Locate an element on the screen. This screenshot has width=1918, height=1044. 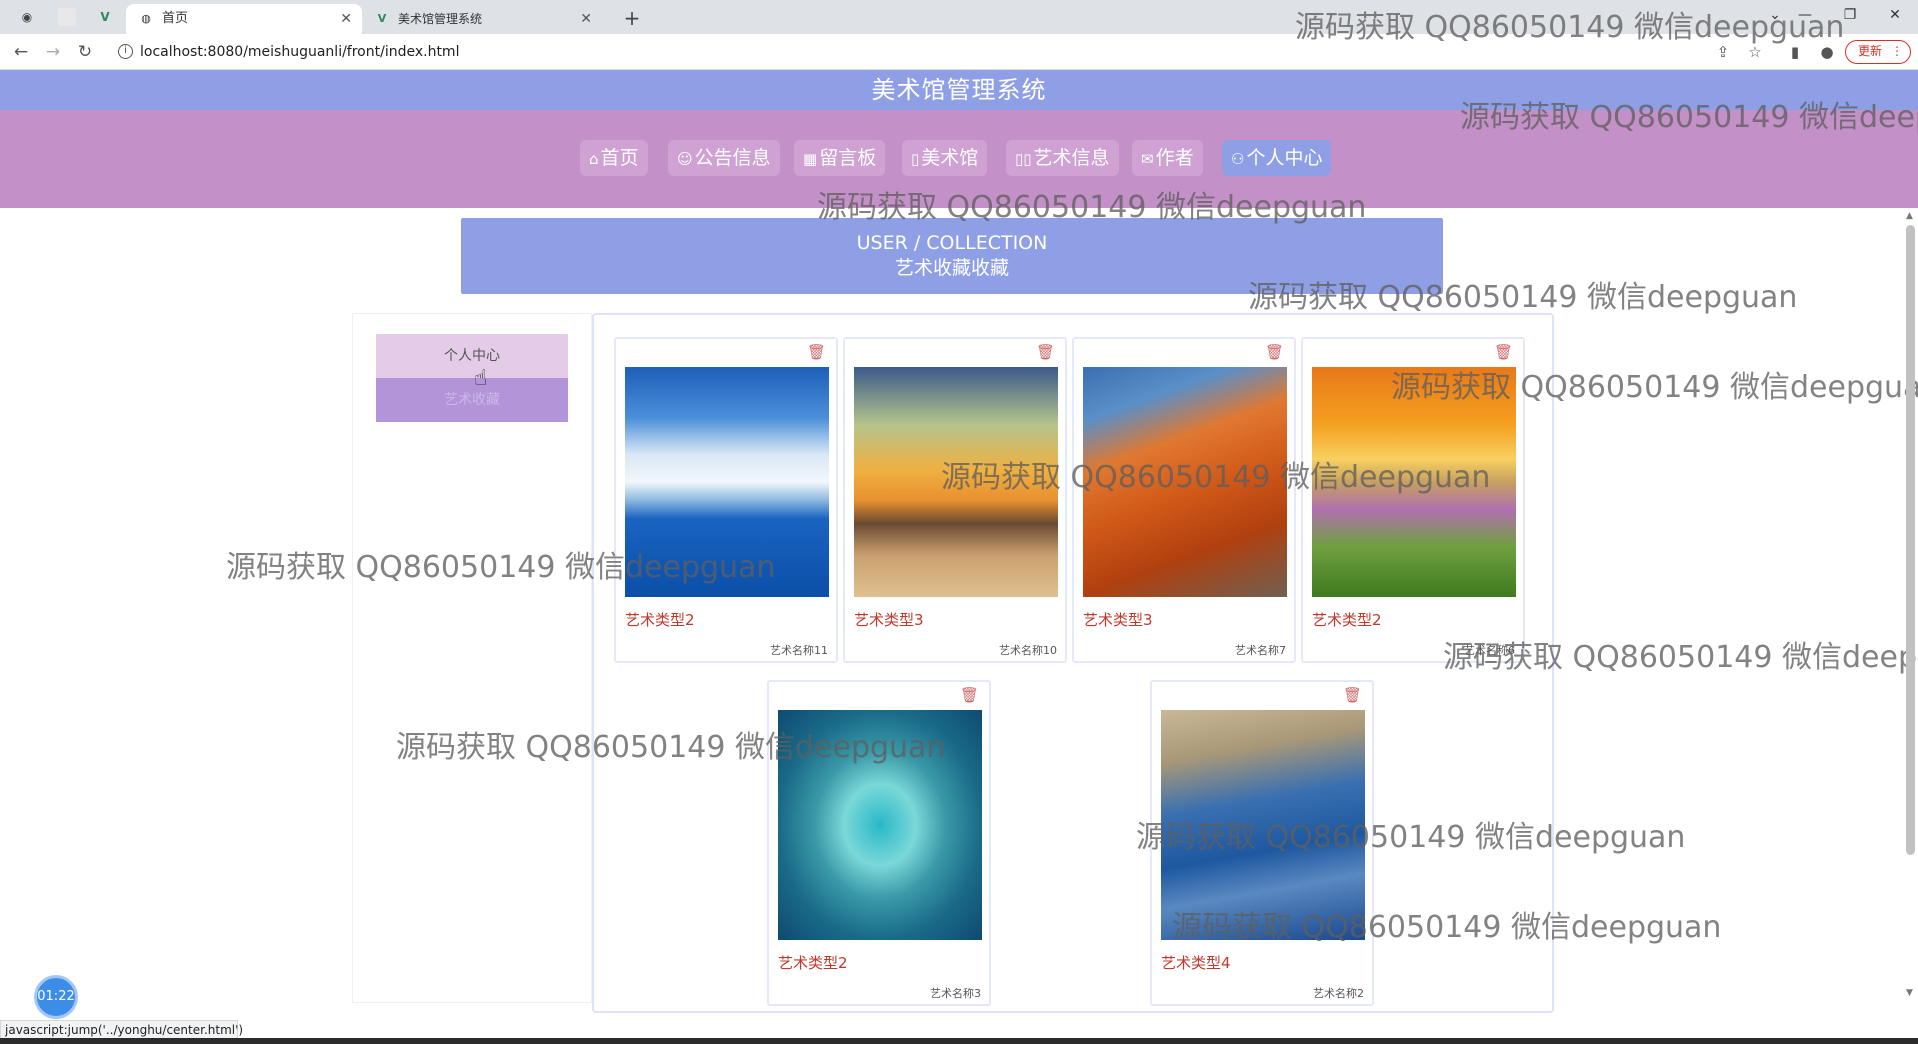
more-menu-icon: ⋮ is located at coordinates (1897, 51).